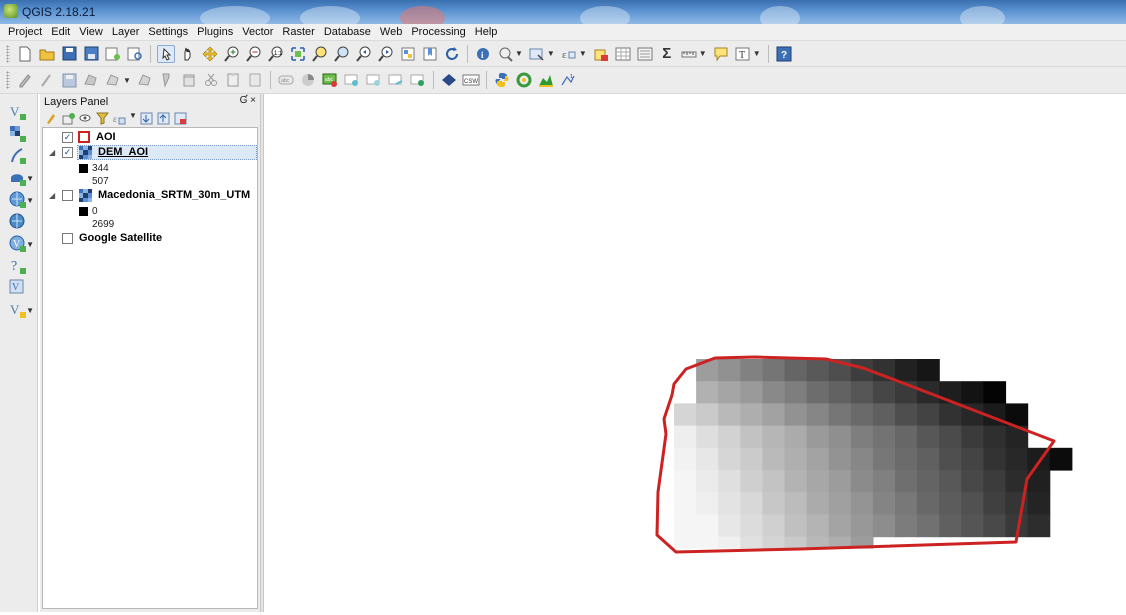 The image size is (1126, 615). I want to click on menu-processing: Processing, so click(438, 32).